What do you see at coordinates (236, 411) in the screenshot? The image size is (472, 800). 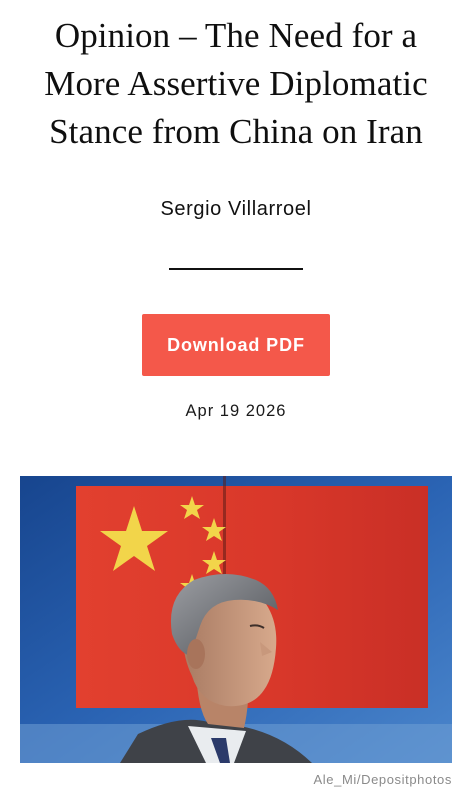 I see `publish-date: Apr 19 2026` at bounding box center [236, 411].